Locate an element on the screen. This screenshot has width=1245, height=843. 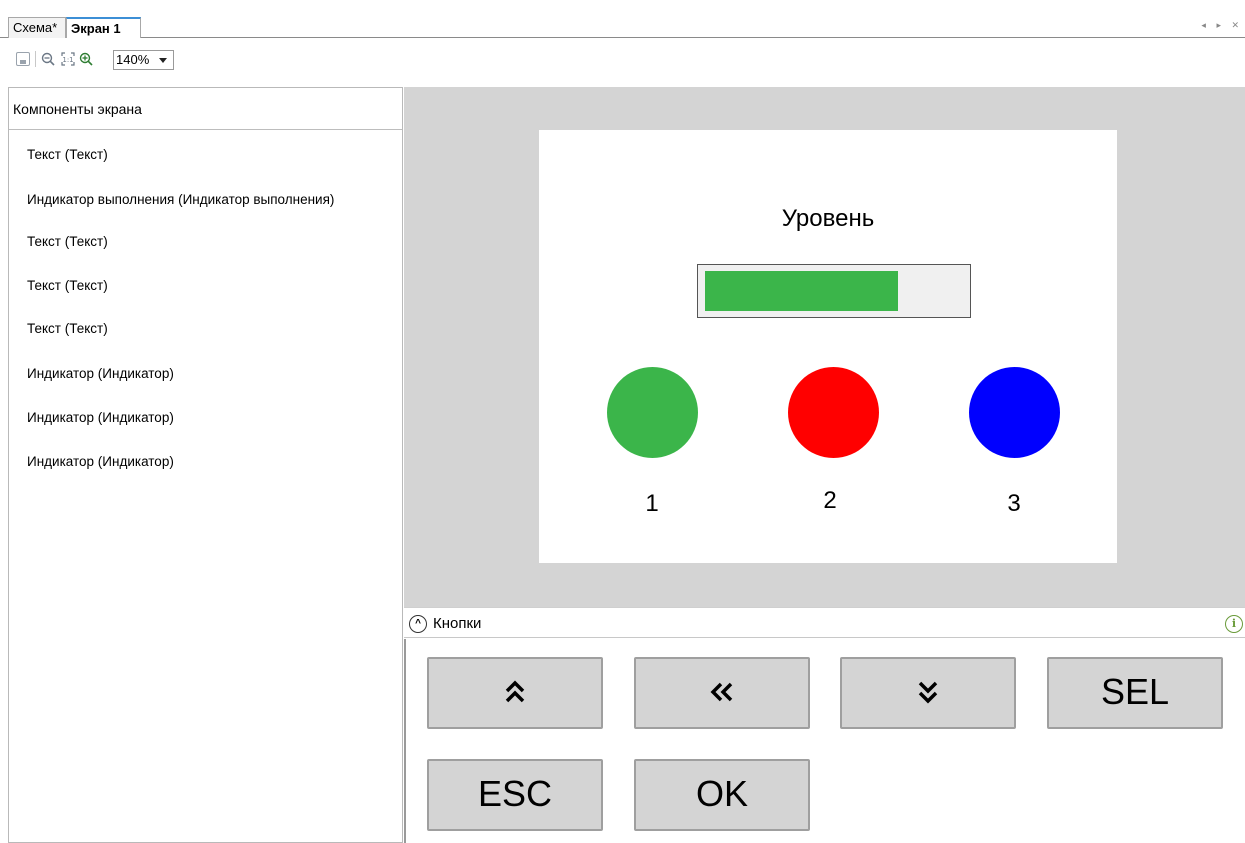
double-chevron-down-icon is located at coordinates (928, 692).